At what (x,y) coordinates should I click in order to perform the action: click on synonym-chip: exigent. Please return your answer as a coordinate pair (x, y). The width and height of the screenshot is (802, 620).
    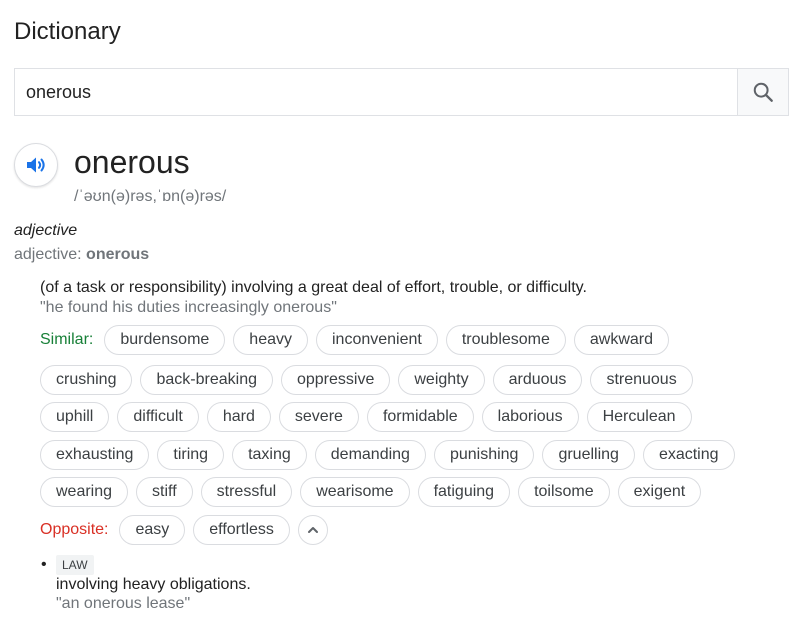
    Looking at the image, I should click on (659, 492).